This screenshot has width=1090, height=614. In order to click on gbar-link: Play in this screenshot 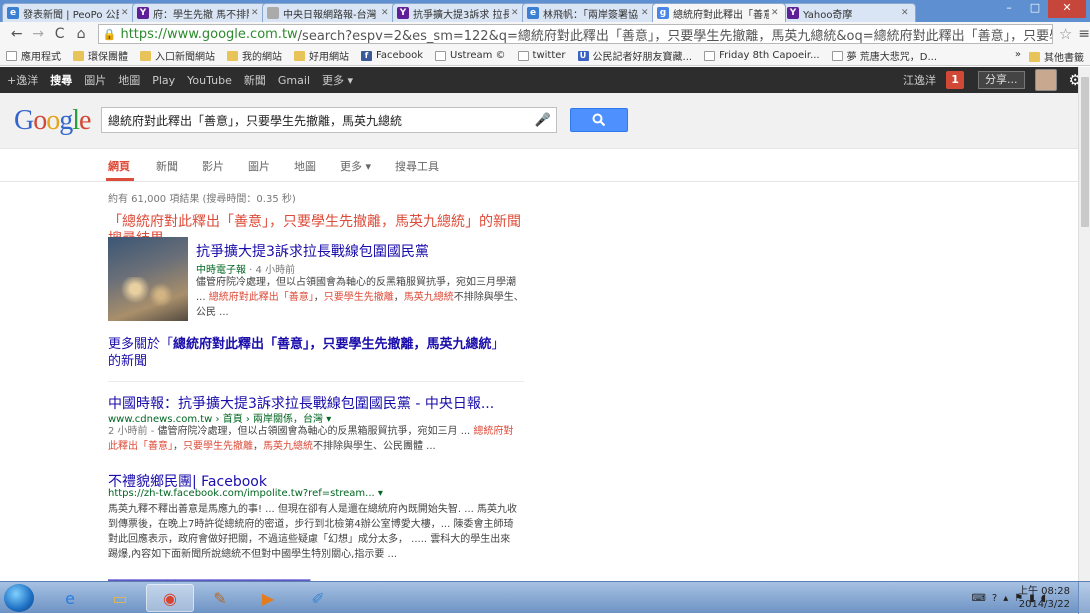, I will do `click(163, 80)`.